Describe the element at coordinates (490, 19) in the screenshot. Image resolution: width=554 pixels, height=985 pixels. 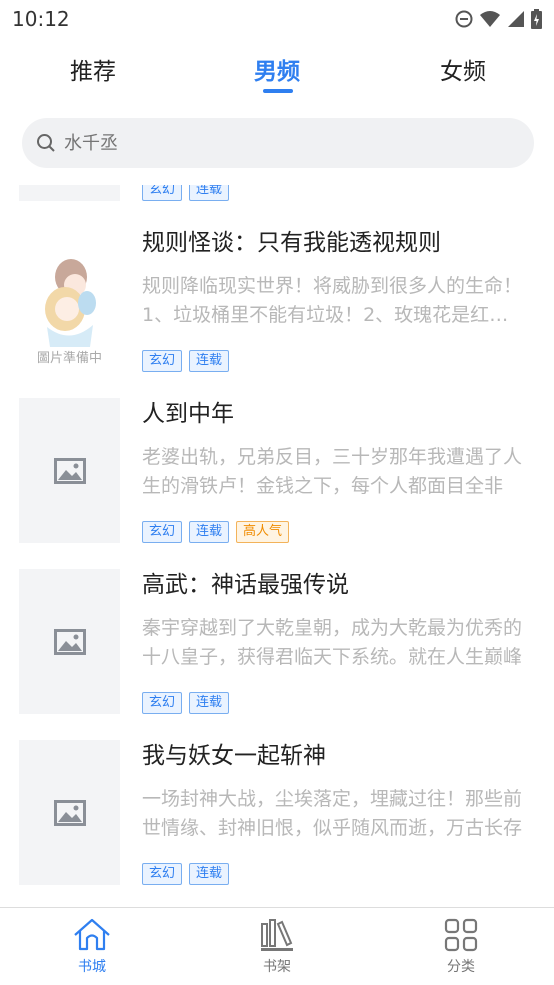
I see `wifi-icon` at that location.